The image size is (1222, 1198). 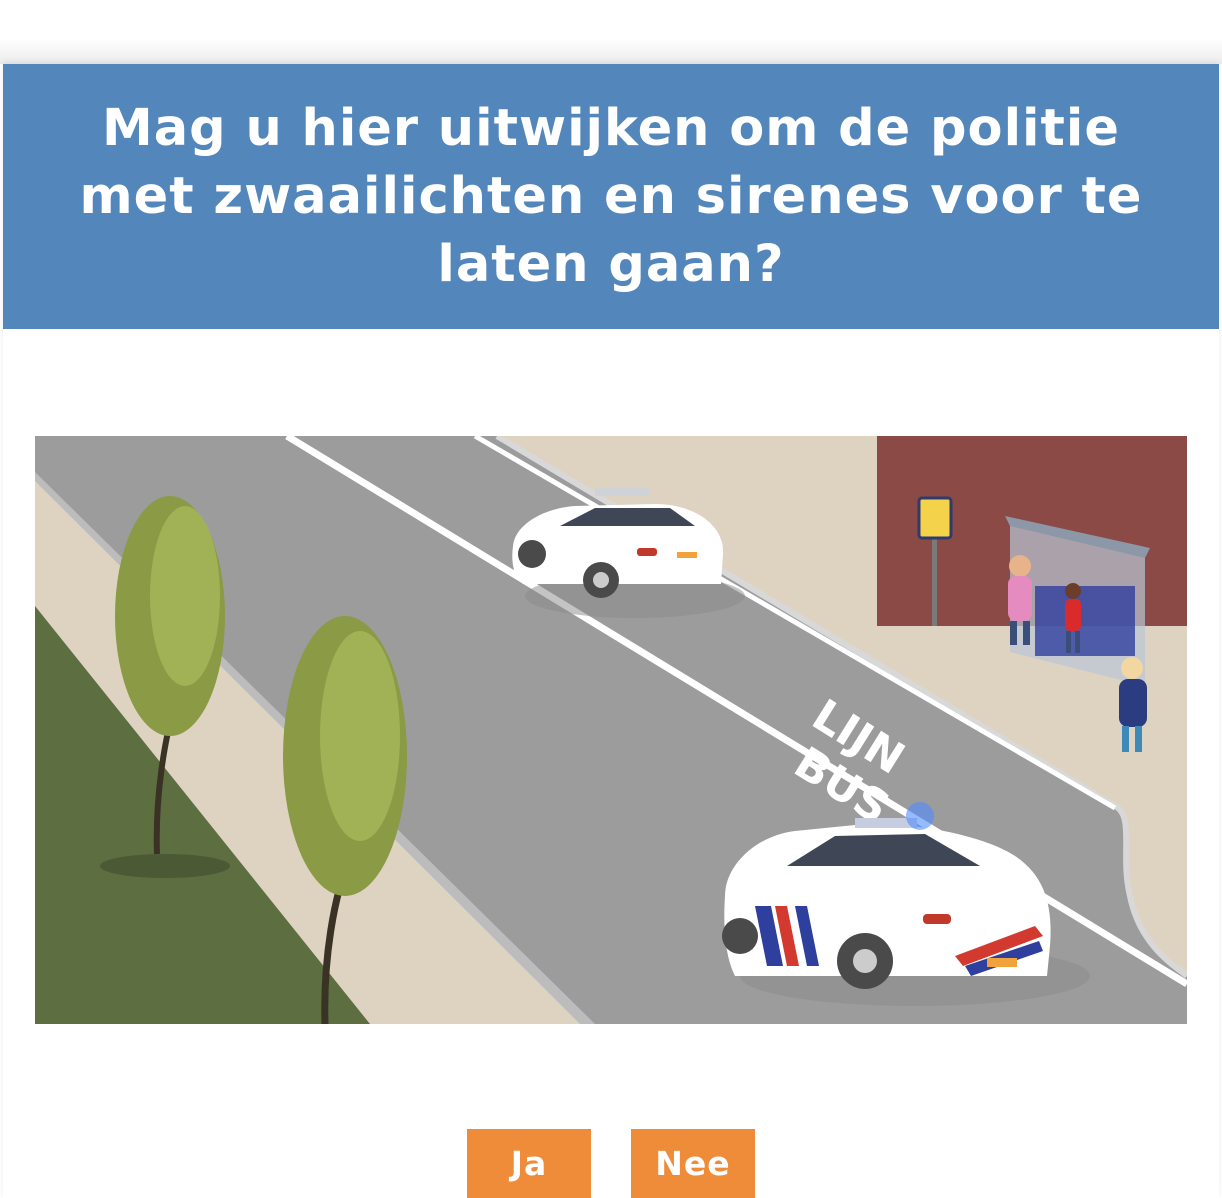 What do you see at coordinates (529, 1163) in the screenshot?
I see `answer-yes-button: Ja` at bounding box center [529, 1163].